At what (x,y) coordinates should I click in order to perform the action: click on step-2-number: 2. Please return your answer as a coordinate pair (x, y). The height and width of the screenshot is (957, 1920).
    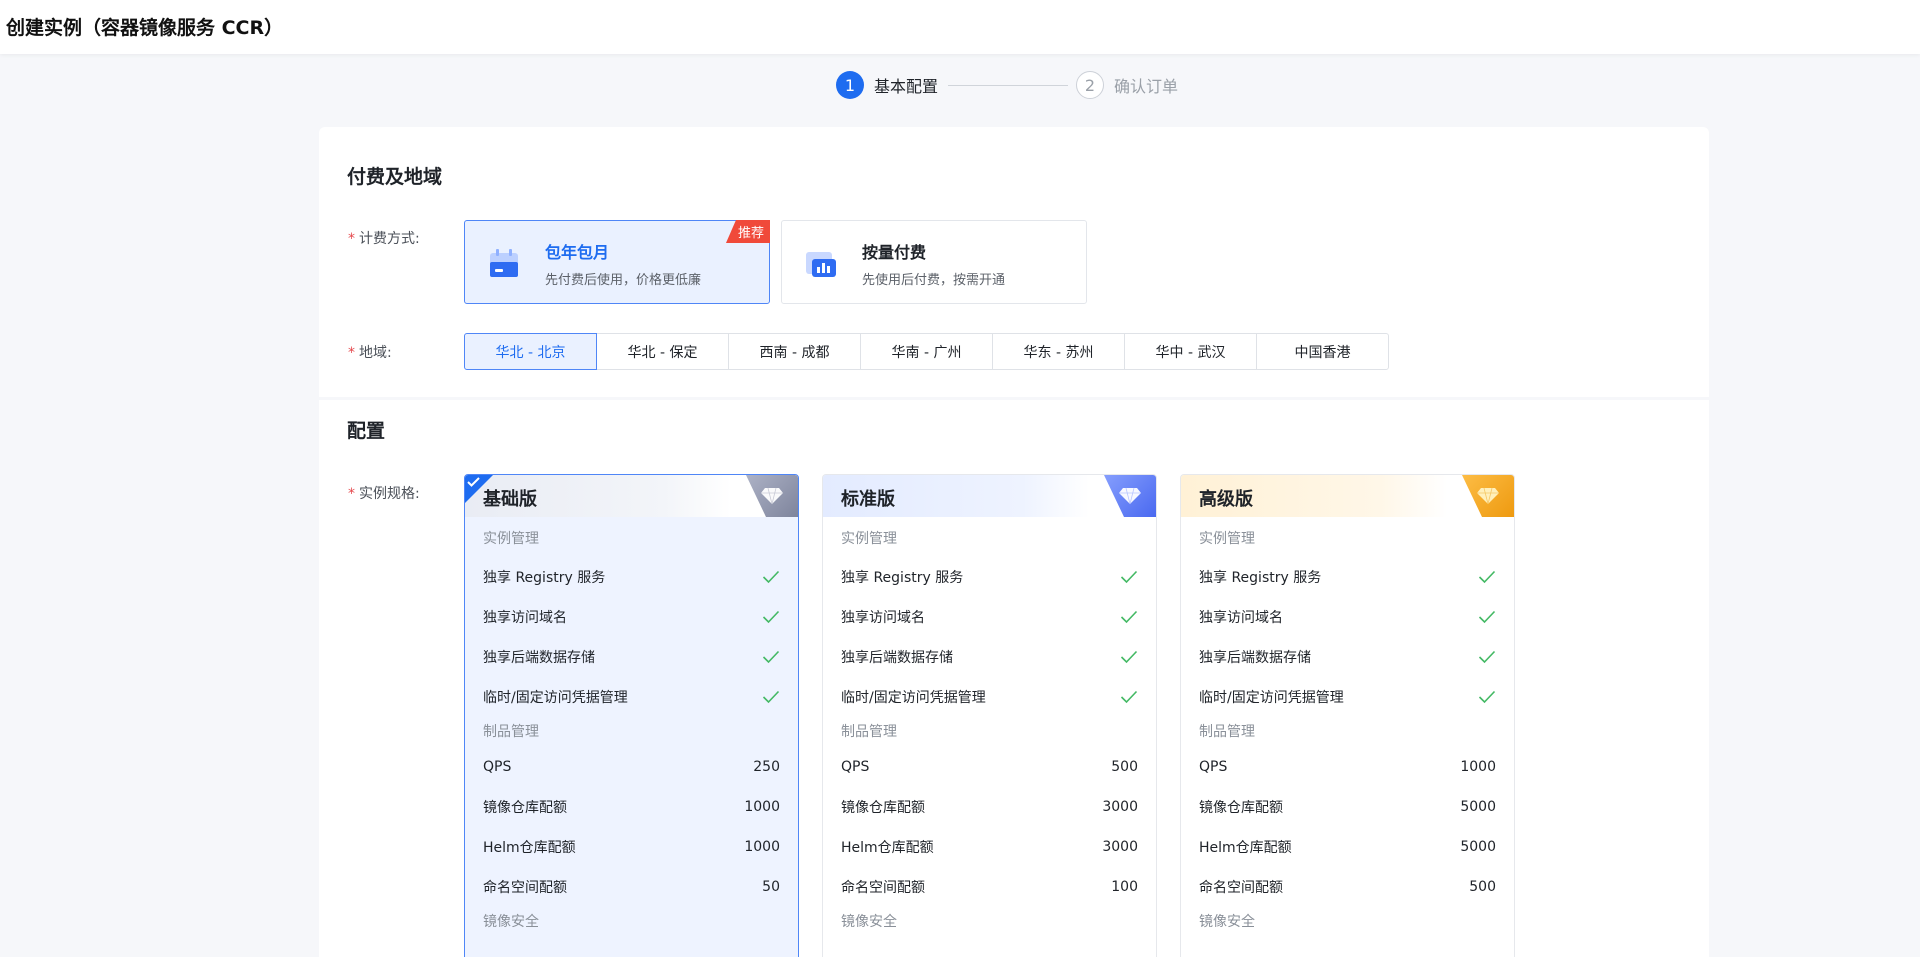
    Looking at the image, I should click on (1090, 85).